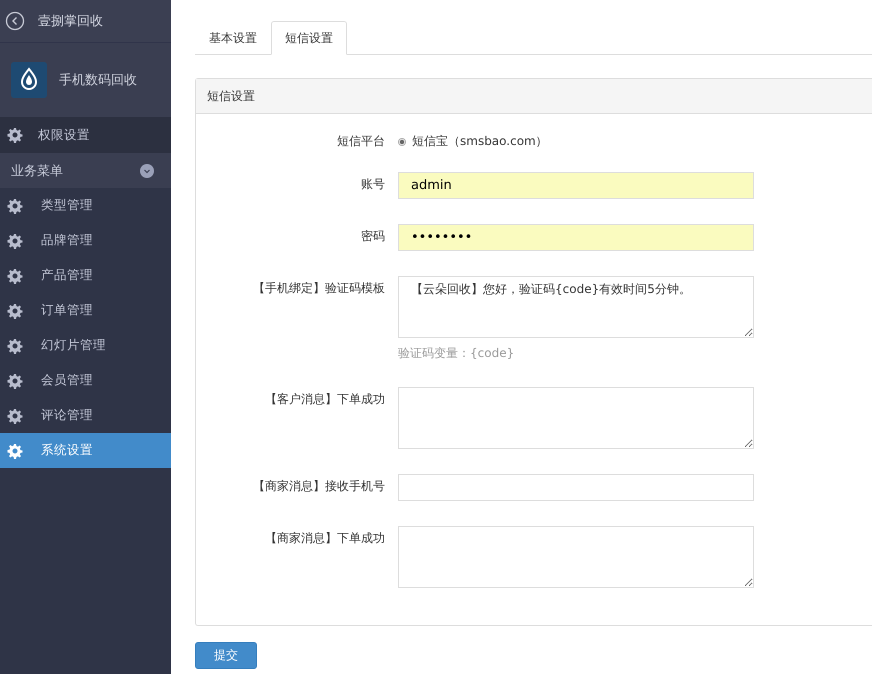 The width and height of the screenshot is (872, 674). I want to click on brand-name: 手机数码回收, so click(98, 80).